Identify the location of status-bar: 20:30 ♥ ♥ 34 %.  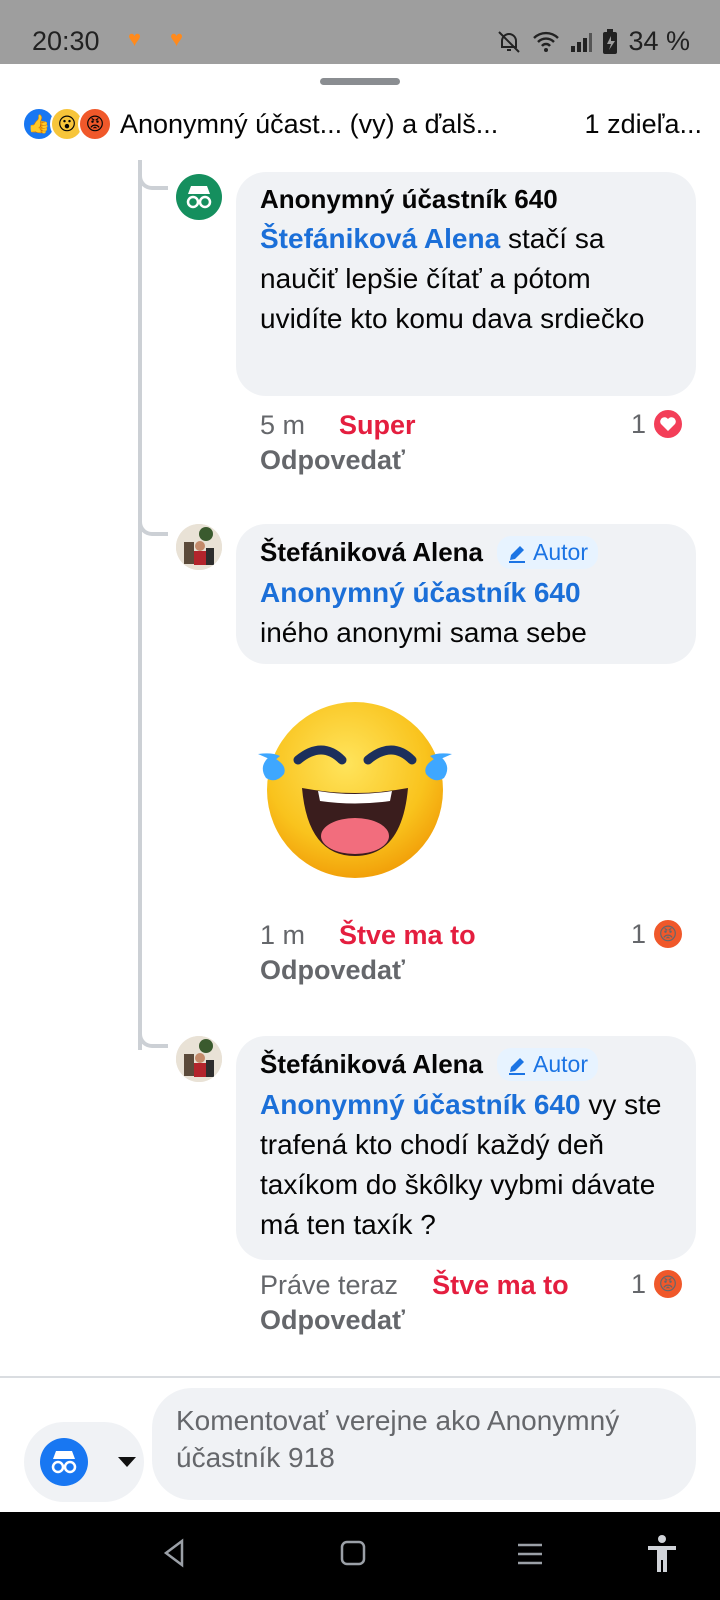
(360, 32).